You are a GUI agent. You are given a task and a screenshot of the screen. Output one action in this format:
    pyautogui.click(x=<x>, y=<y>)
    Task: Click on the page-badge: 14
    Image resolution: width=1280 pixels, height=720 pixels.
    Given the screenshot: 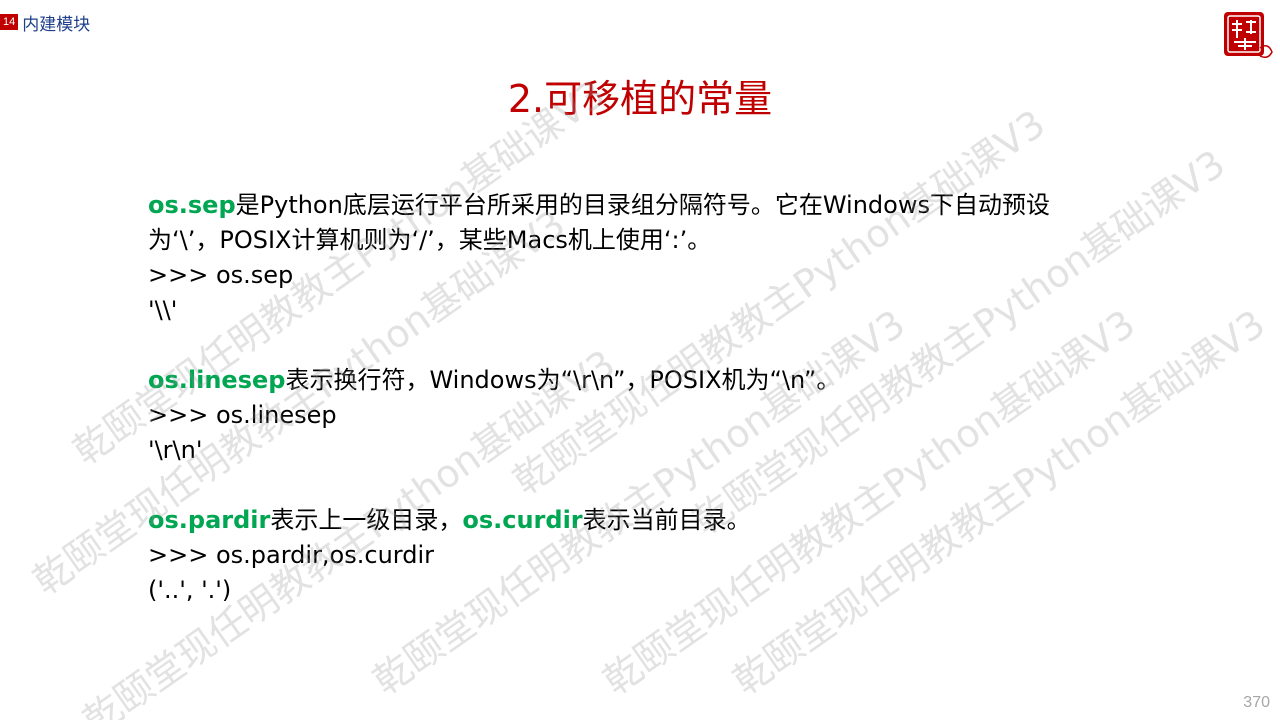 What is the action you would take?
    pyautogui.click(x=9, y=22)
    